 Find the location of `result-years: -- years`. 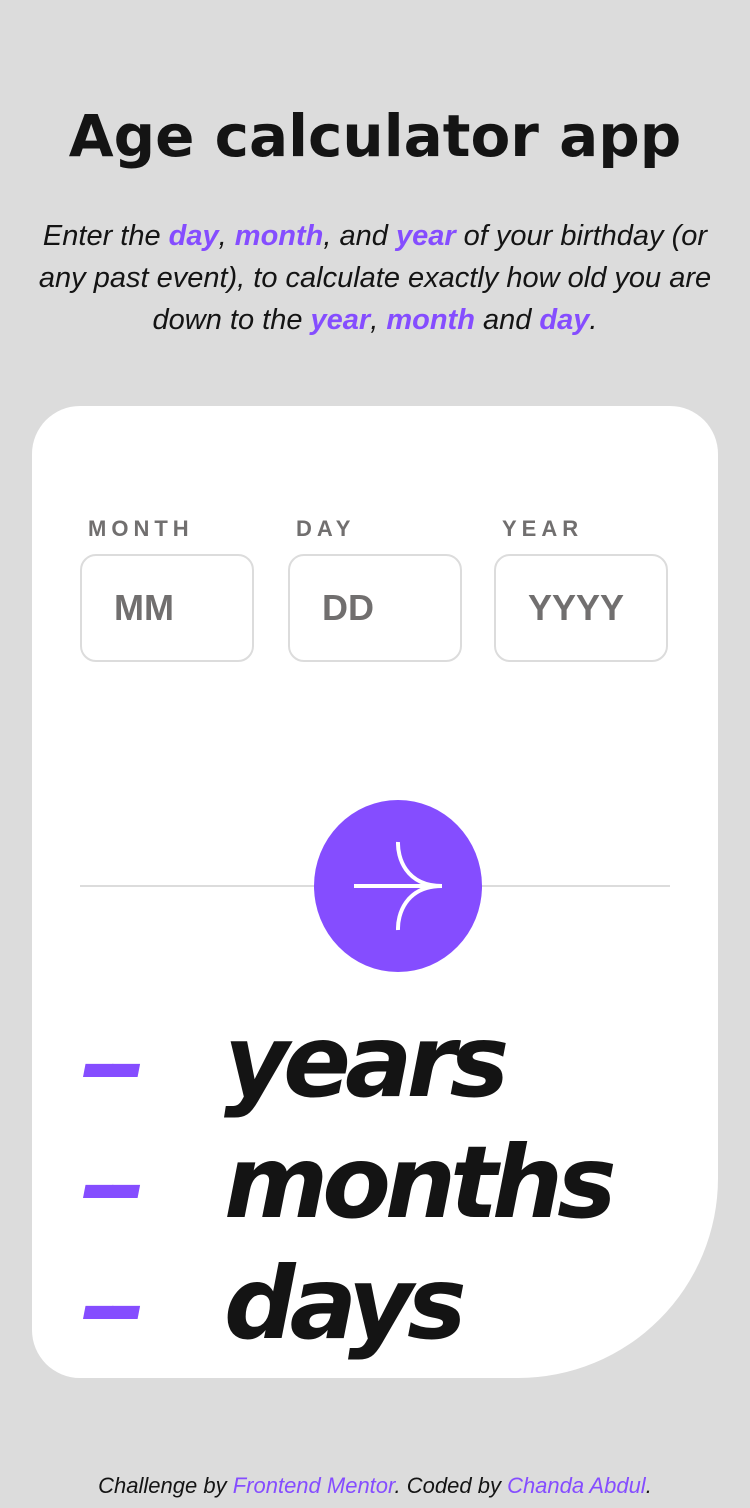

result-years: -- years is located at coordinates (294, 1061).